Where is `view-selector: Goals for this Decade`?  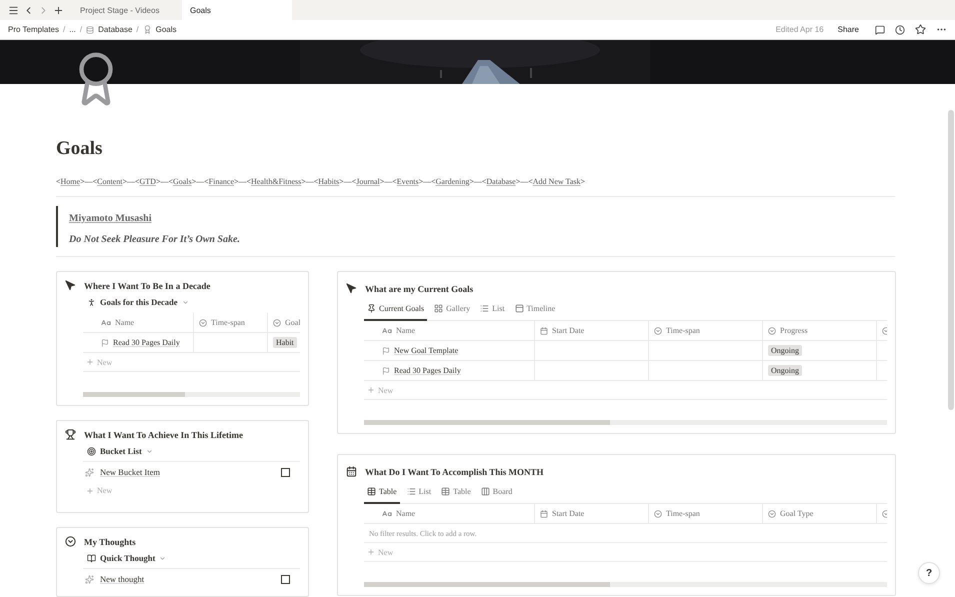
view-selector: Goals for this Decade is located at coordinates (193, 302).